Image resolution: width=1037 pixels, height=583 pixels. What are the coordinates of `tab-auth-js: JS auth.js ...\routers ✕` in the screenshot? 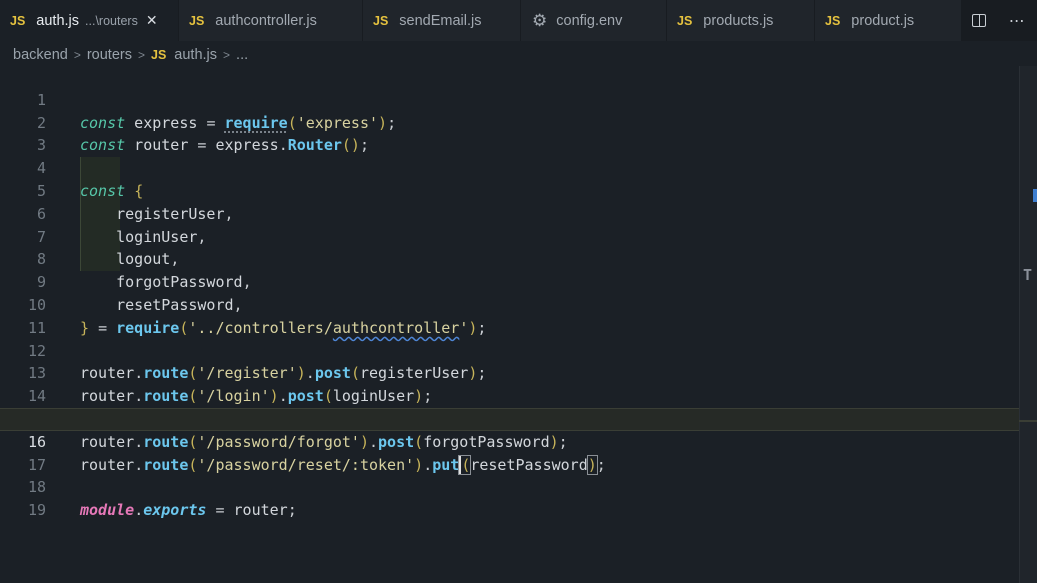 It's located at (89, 20).